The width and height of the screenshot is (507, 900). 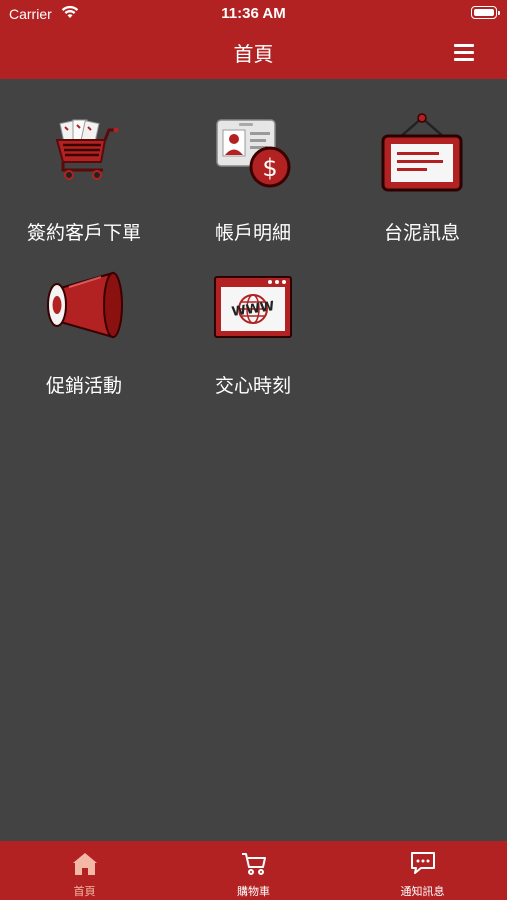 I want to click on www-browser-icon: WWW, so click(x=253, y=306).